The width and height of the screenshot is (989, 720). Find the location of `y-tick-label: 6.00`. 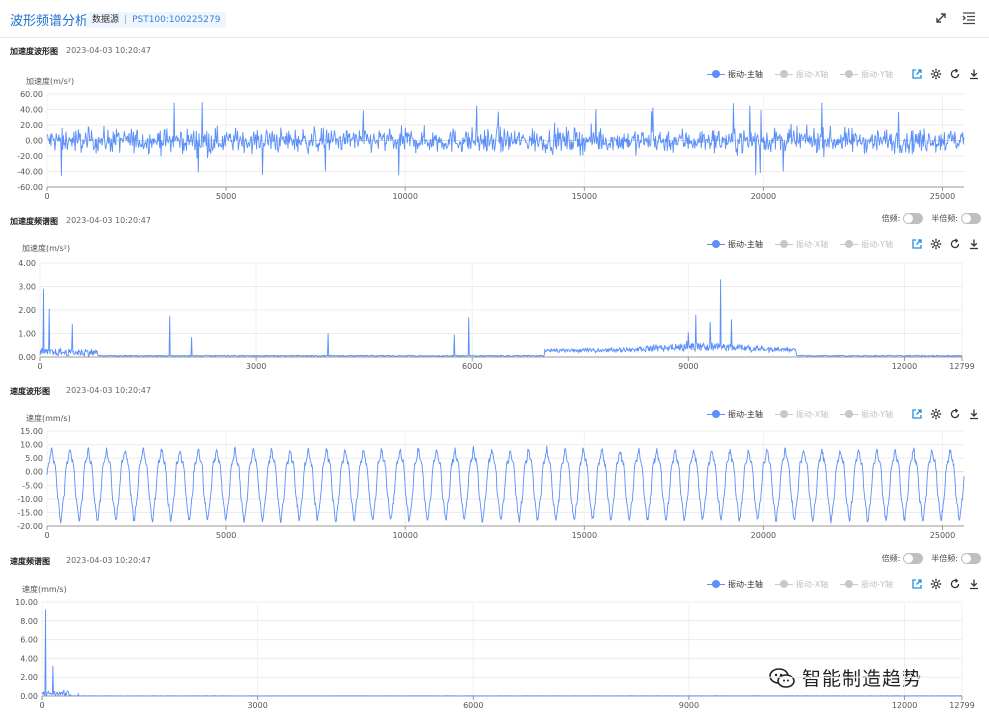

y-tick-label: 6.00 is located at coordinates (29, 640).